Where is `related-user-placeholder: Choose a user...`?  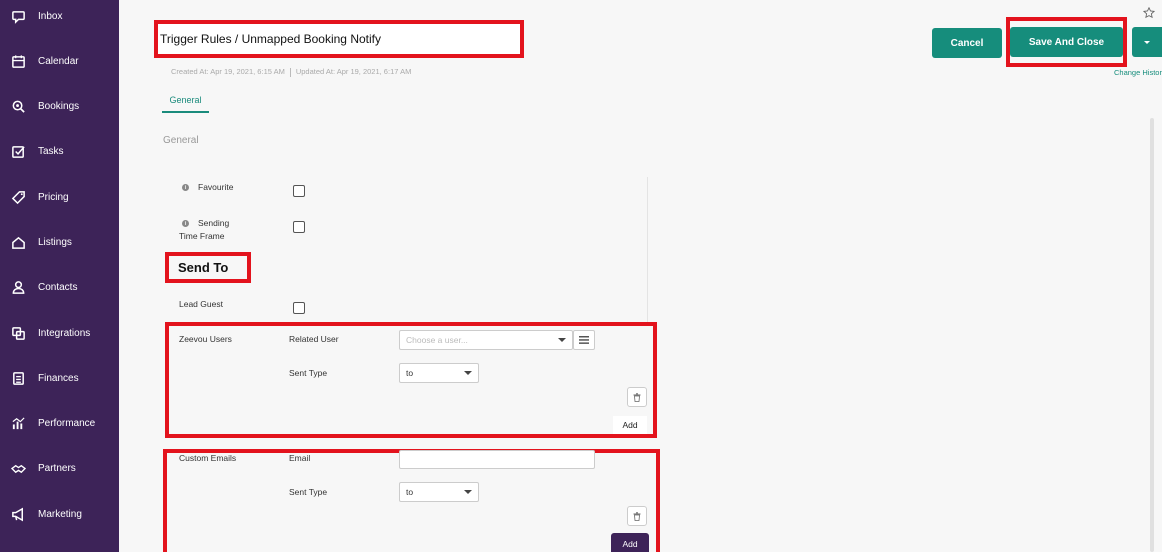
related-user-placeholder: Choose a user... is located at coordinates (437, 340).